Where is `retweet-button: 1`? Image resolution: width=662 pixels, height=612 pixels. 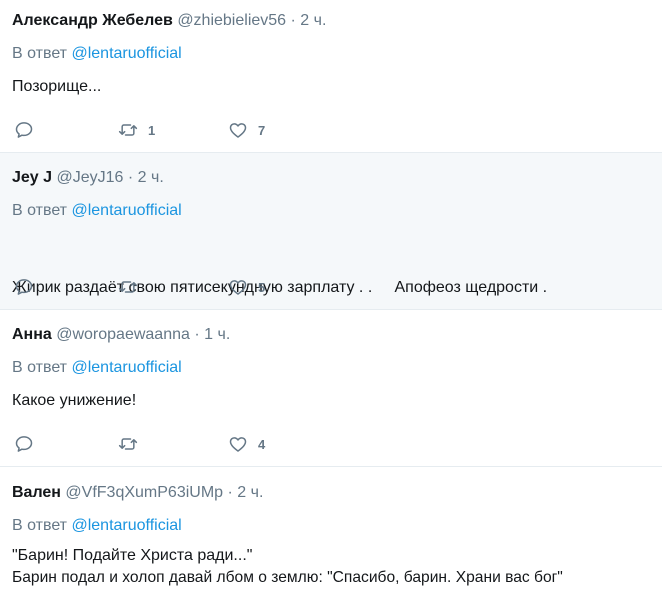
retweet-button: 1 is located at coordinates (136, 130).